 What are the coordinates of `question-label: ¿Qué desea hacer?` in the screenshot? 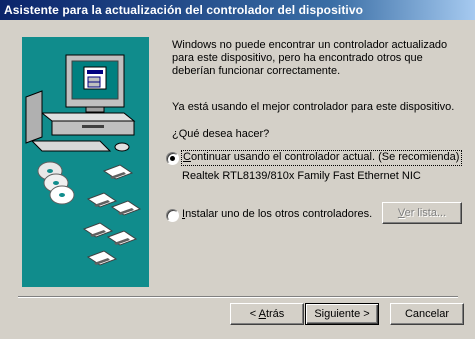 It's located at (221, 134).